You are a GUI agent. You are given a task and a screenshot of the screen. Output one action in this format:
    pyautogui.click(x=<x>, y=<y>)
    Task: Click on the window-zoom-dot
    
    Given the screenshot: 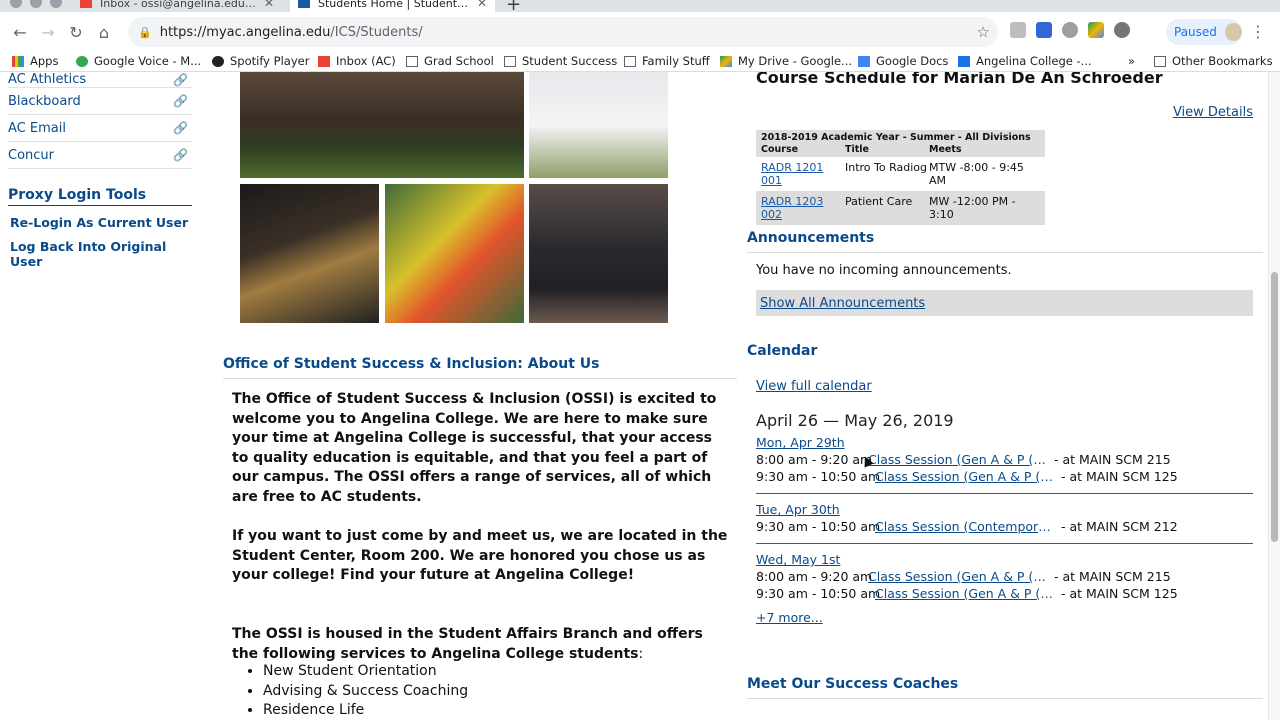 What is the action you would take?
    pyautogui.click(x=56, y=4)
    